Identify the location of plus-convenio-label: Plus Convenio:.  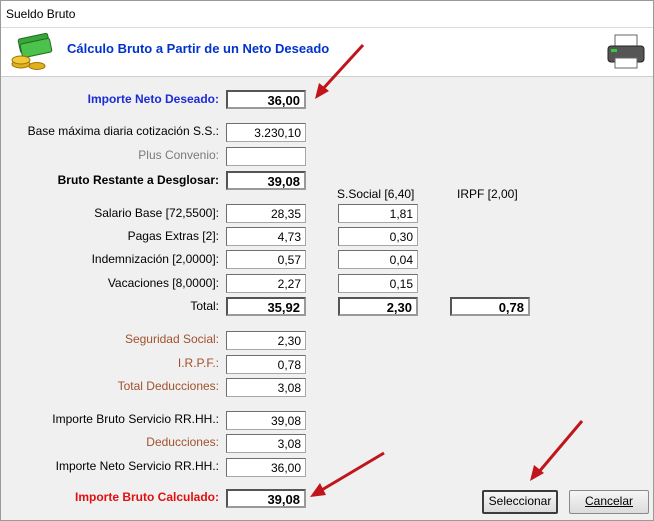
(178, 155).